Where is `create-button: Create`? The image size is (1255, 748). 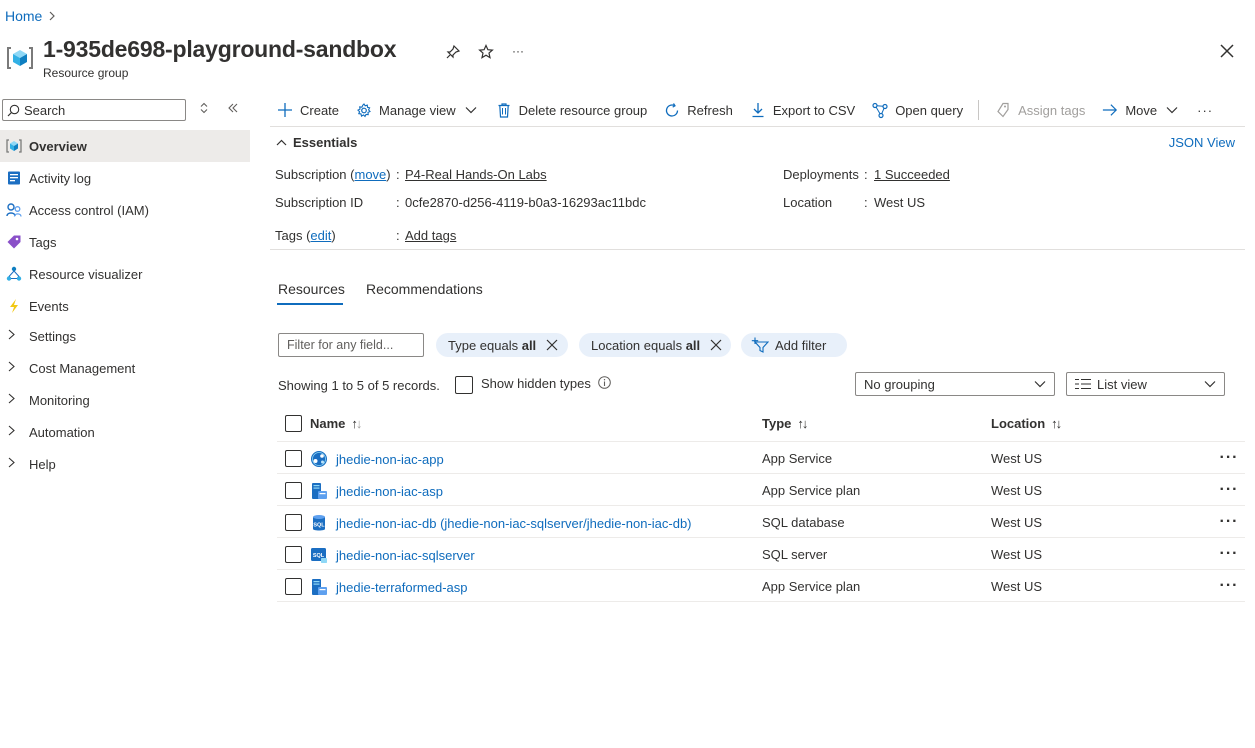
create-button: Create is located at coordinates (308, 110).